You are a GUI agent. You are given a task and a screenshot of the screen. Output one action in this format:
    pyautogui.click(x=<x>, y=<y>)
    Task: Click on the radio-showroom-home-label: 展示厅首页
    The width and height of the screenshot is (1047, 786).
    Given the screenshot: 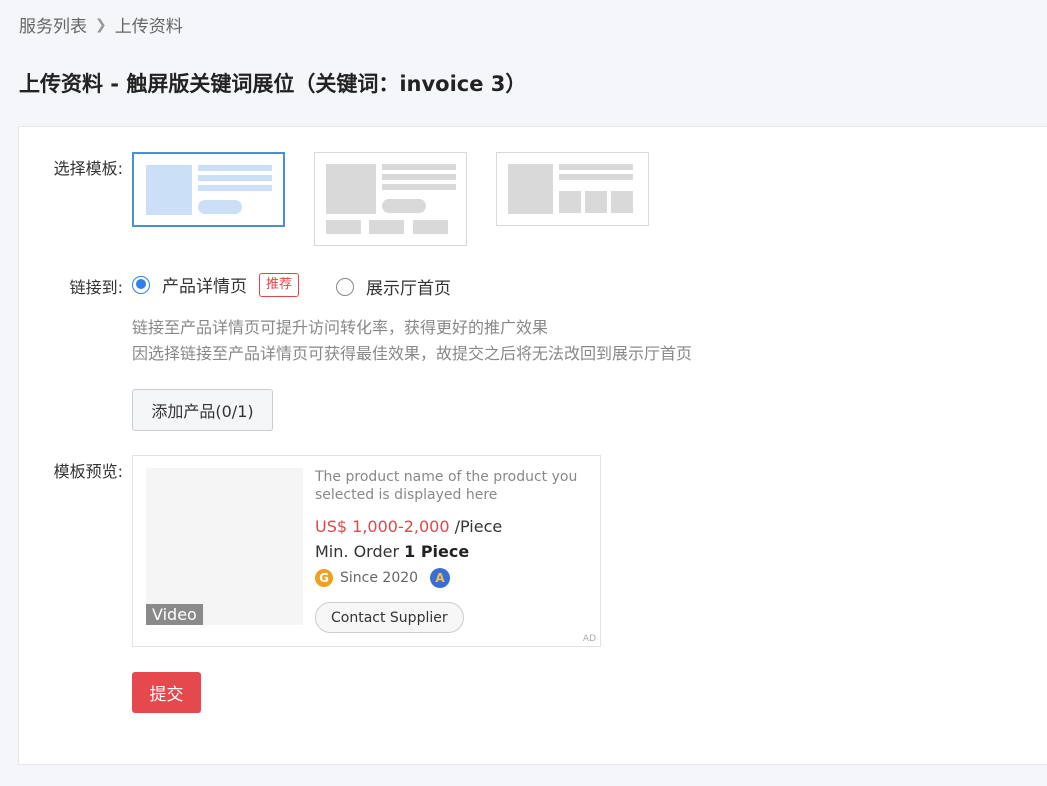 What is the action you would take?
    pyautogui.click(x=408, y=289)
    